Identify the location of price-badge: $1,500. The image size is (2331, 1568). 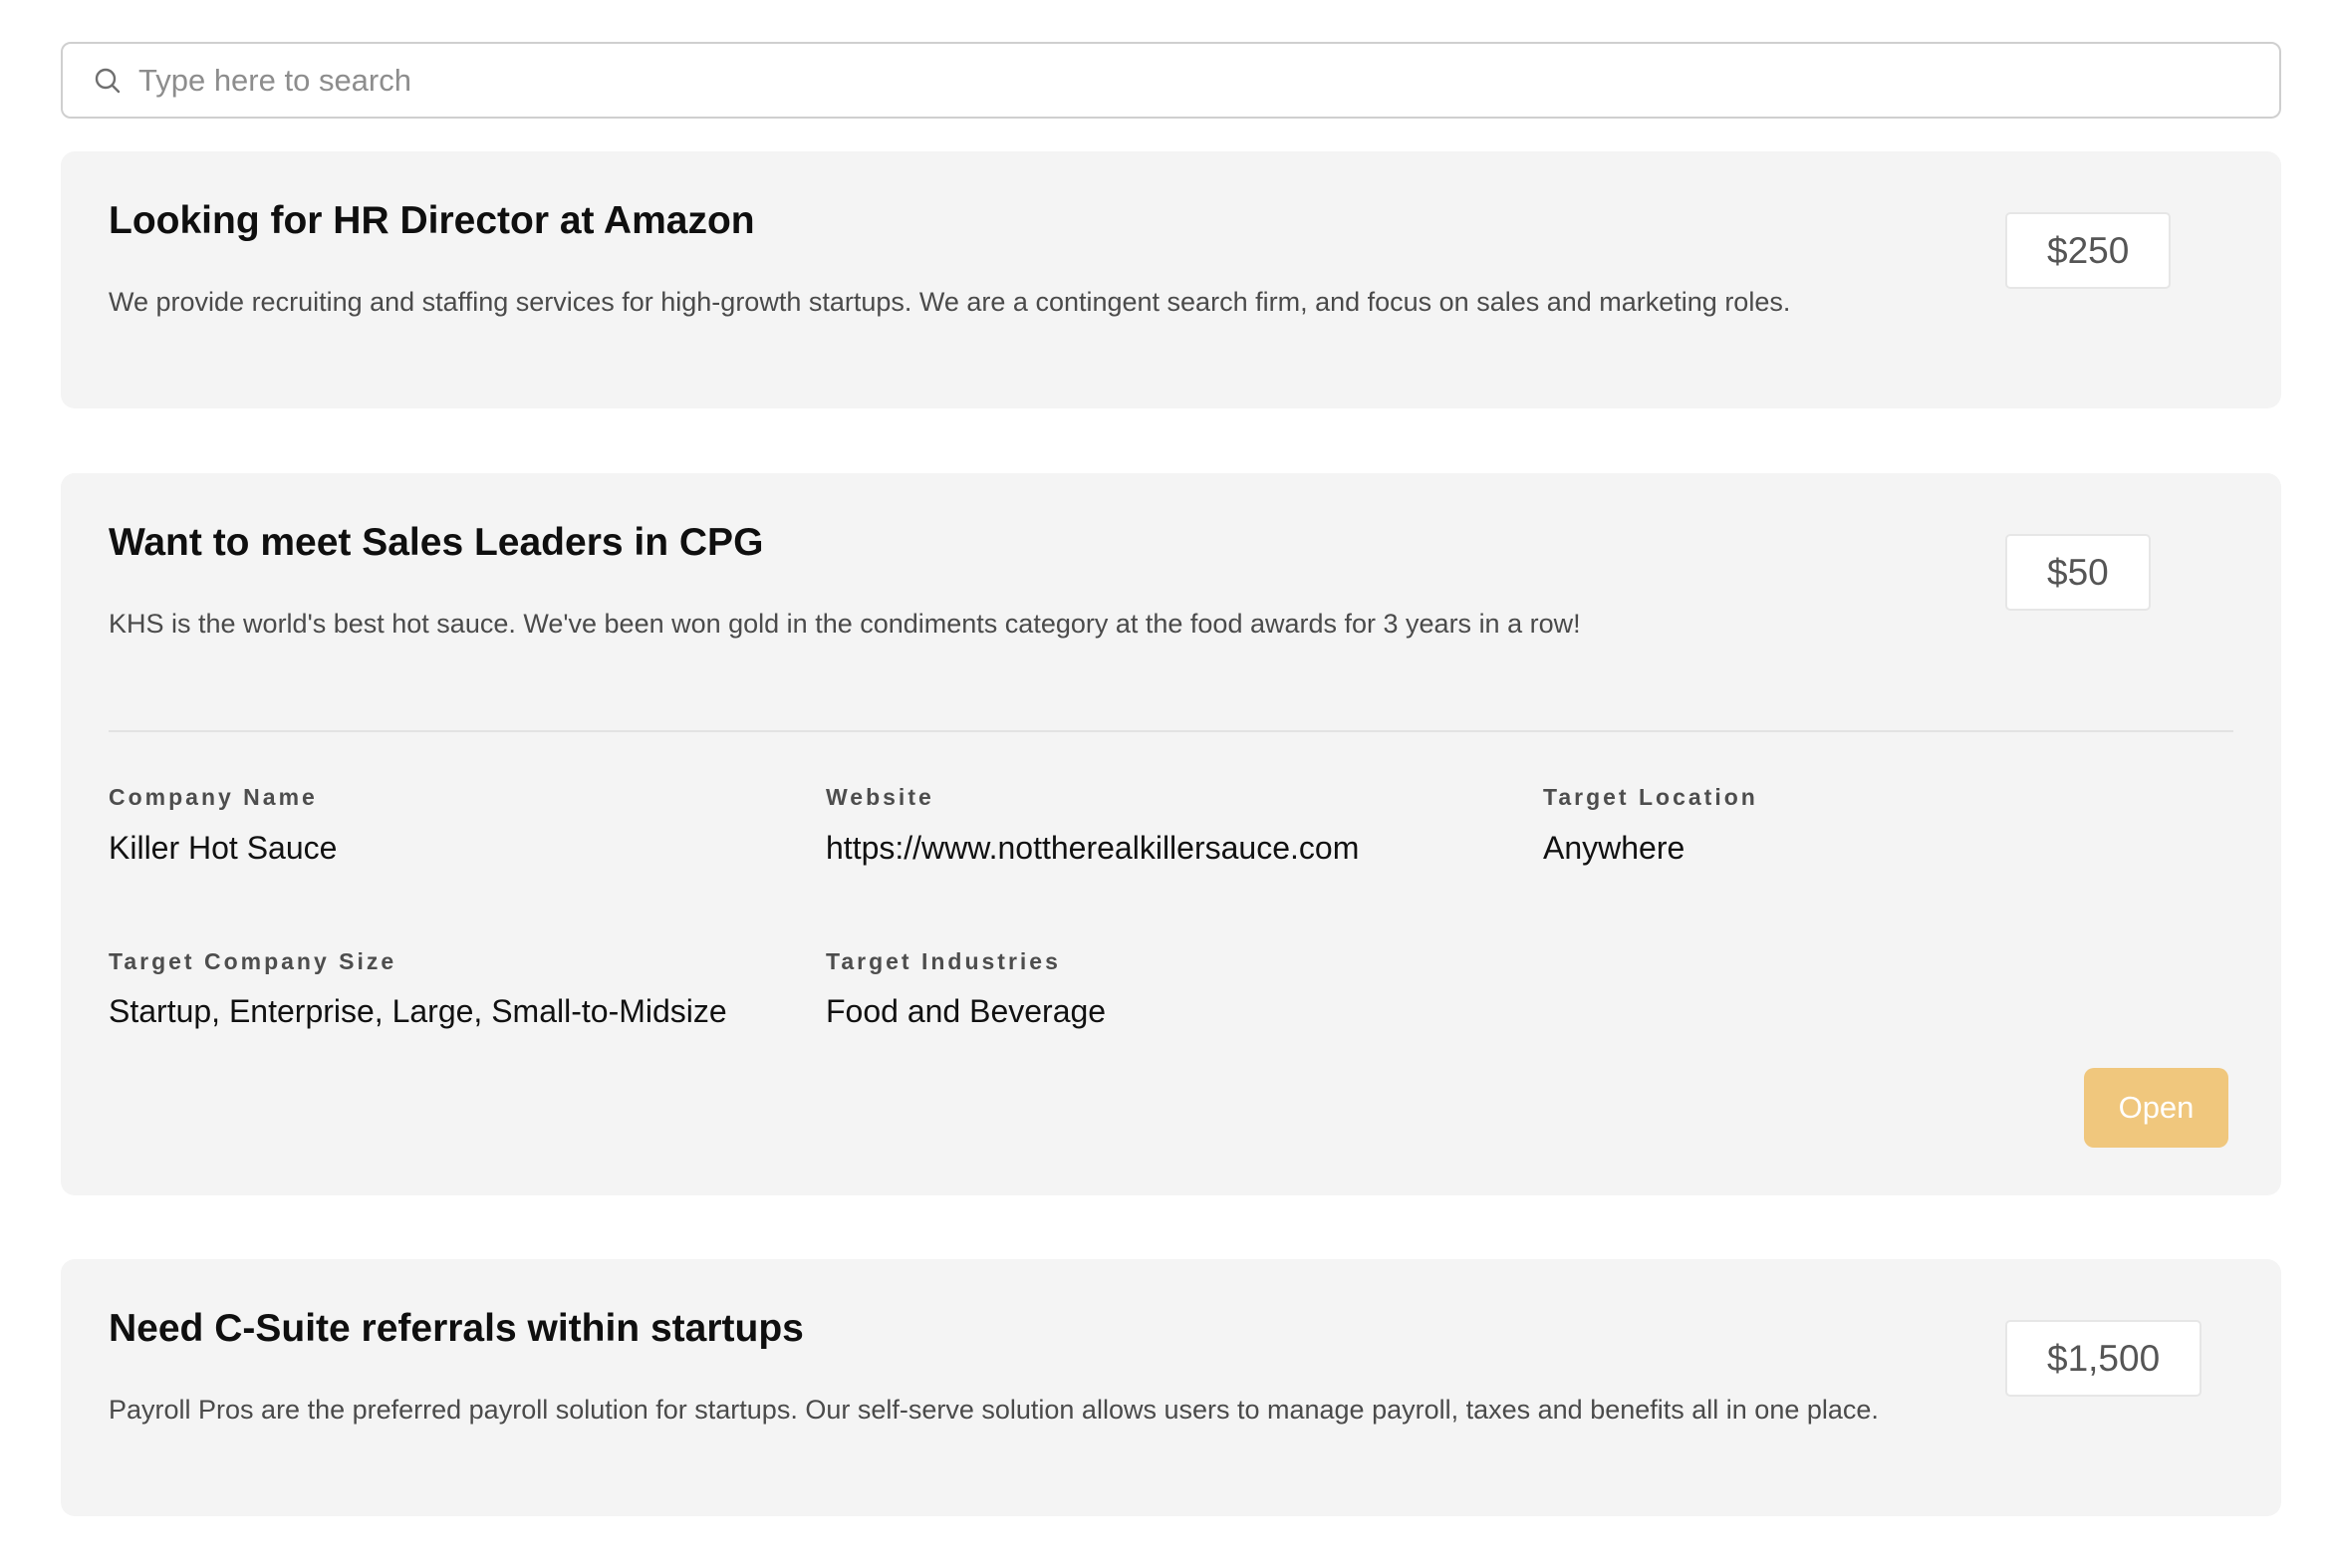
(2103, 1358).